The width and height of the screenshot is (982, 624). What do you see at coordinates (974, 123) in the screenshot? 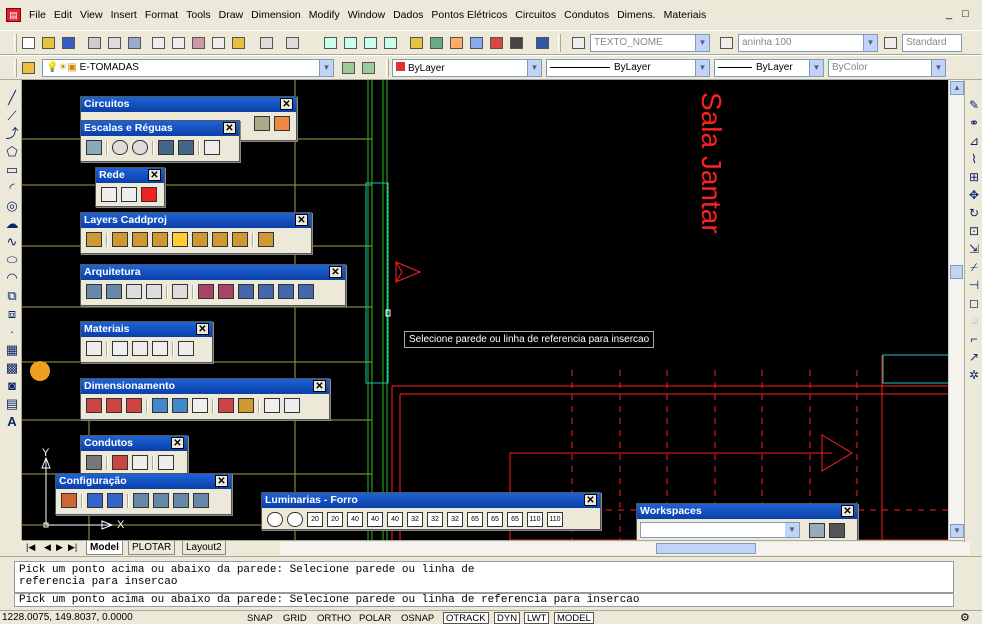
I see `copy-object-icon: ⚭` at bounding box center [974, 123].